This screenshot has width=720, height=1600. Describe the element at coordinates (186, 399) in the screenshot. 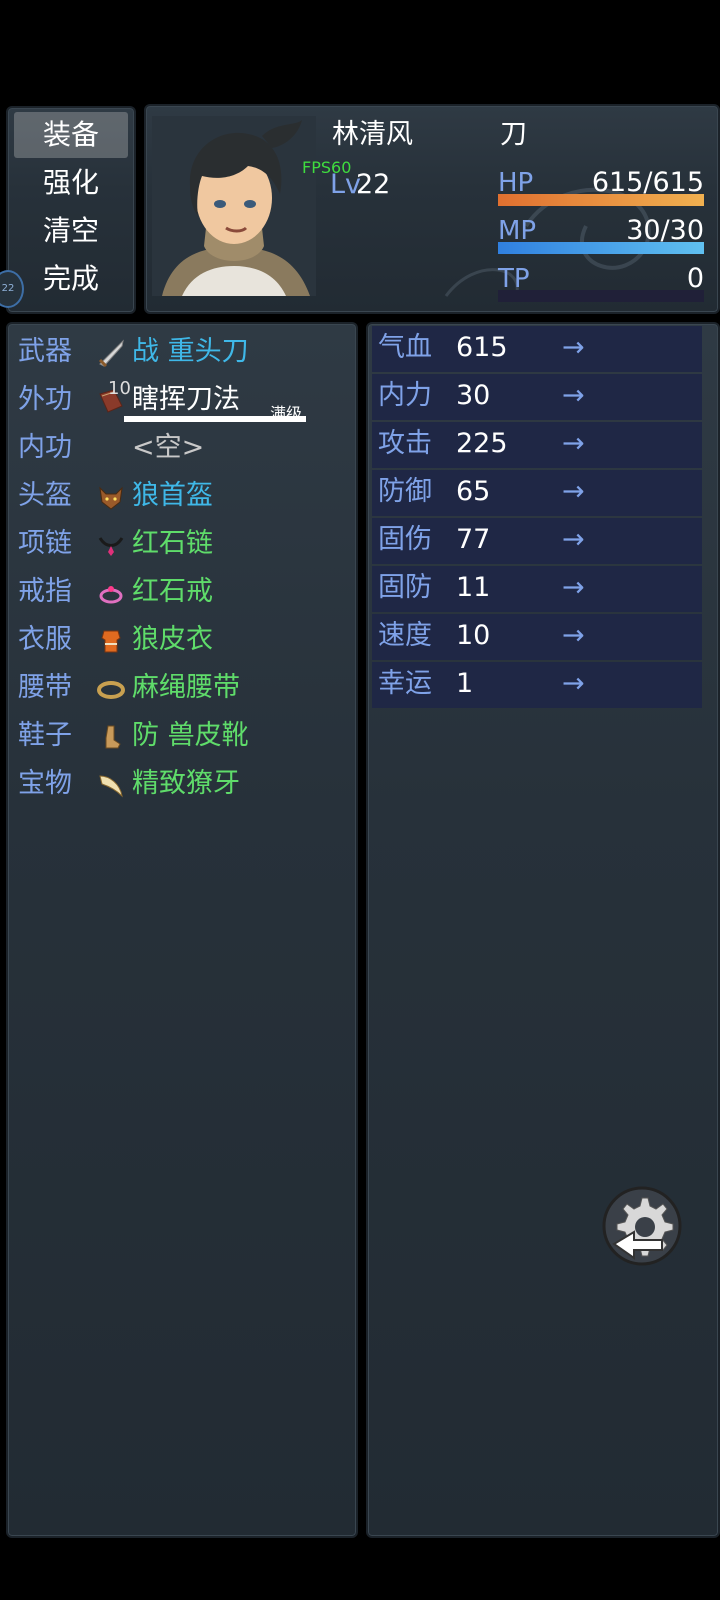

I see `item-name: 瞎挥刀法` at that location.